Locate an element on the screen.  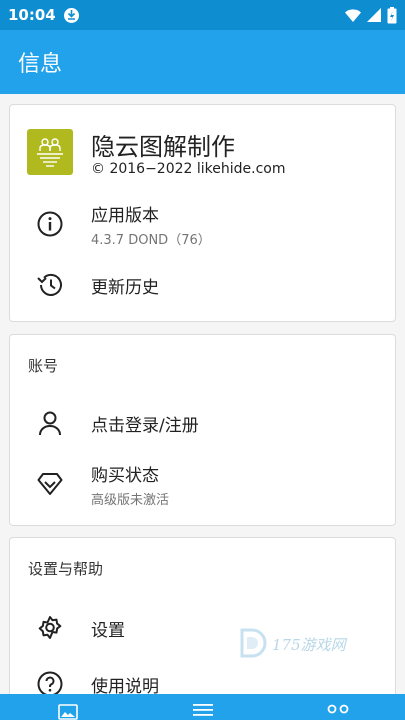
app-bar: 信息 is located at coordinates (202, 62).